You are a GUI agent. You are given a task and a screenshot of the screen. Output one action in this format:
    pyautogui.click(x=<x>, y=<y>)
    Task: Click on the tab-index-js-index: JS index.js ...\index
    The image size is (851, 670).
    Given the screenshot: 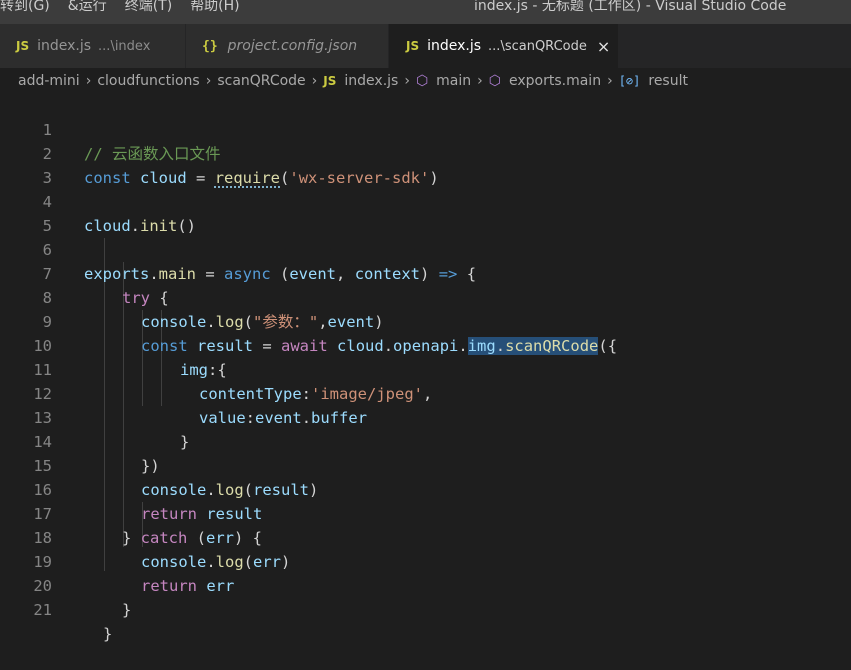 What is the action you would take?
    pyautogui.click(x=93, y=46)
    